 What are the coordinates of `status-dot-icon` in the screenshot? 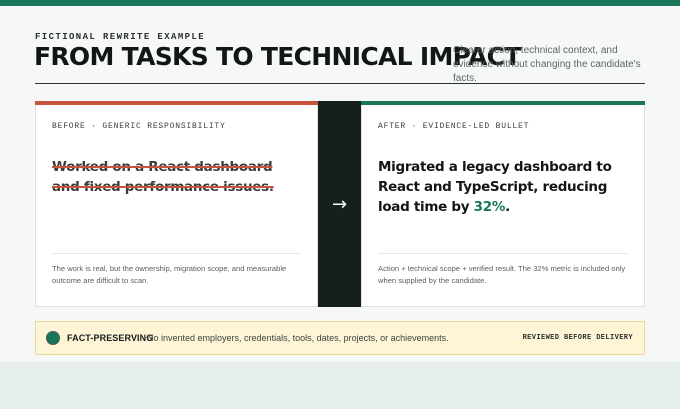 It's located at (53, 338).